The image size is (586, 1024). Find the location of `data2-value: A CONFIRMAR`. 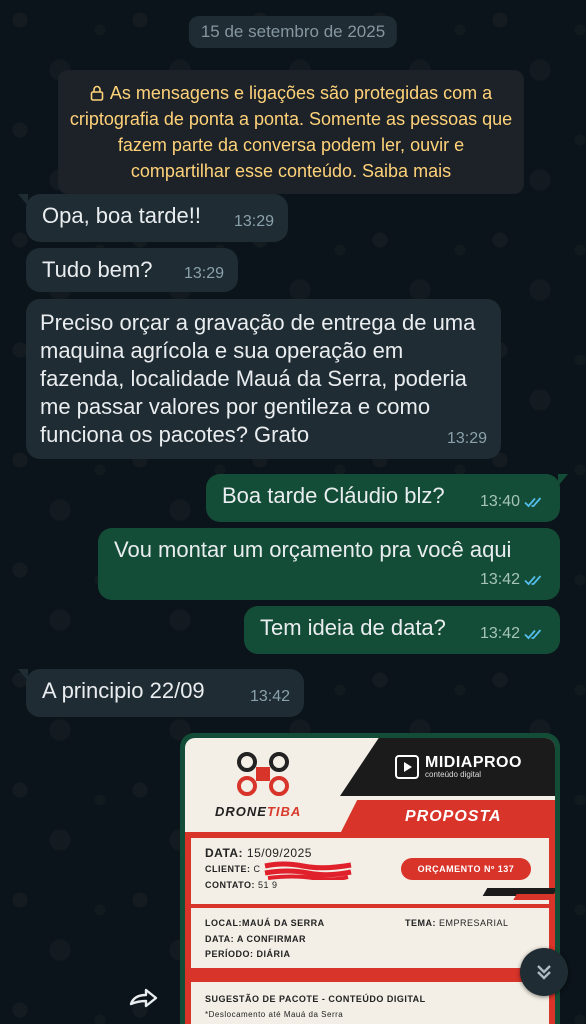

data2-value: A CONFIRMAR is located at coordinates (271, 939).